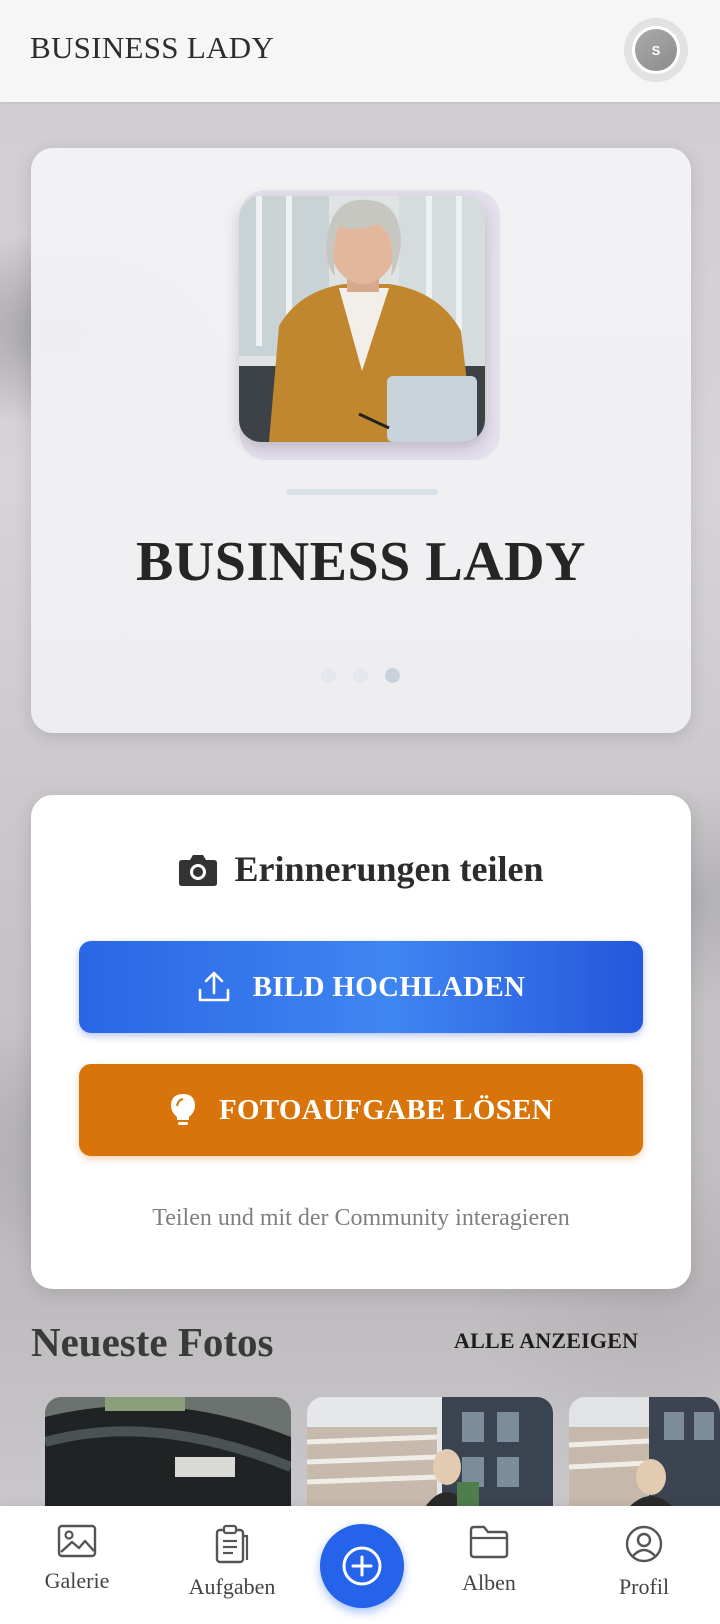 Image resolution: width=720 pixels, height=1624 pixels. What do you see at coordinates (232, 1544) in the screenshot?
I see `clipboard-icon` at bounding box center [232, 1544].